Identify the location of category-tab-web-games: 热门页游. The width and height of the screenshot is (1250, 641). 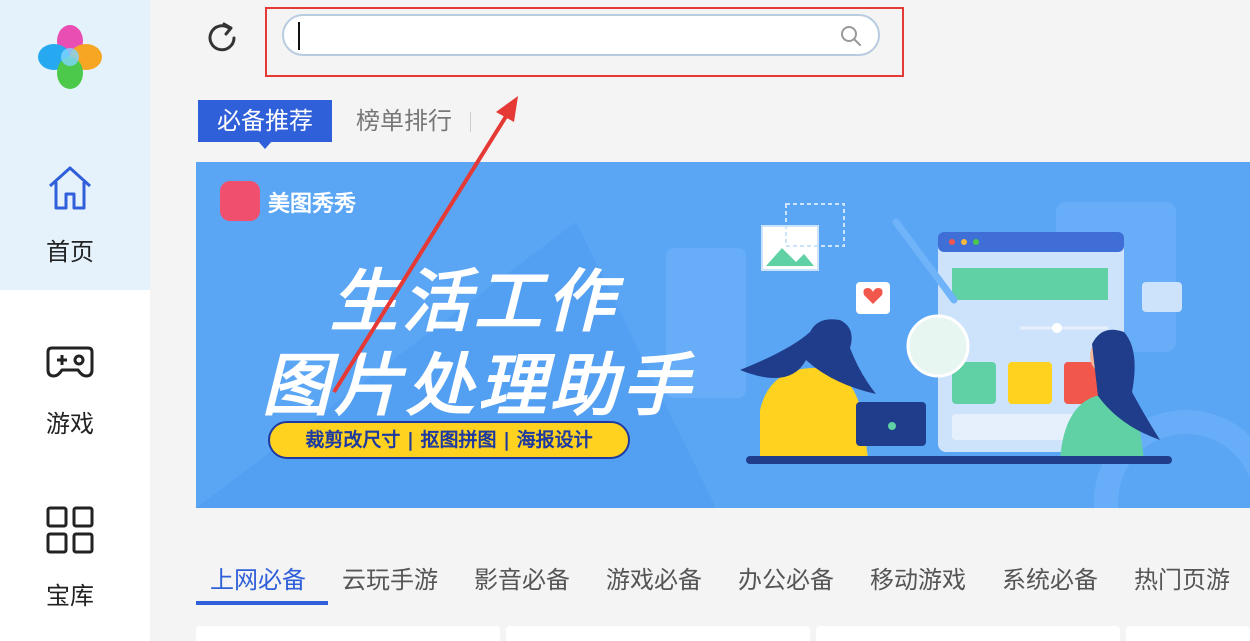
(1182, 577).